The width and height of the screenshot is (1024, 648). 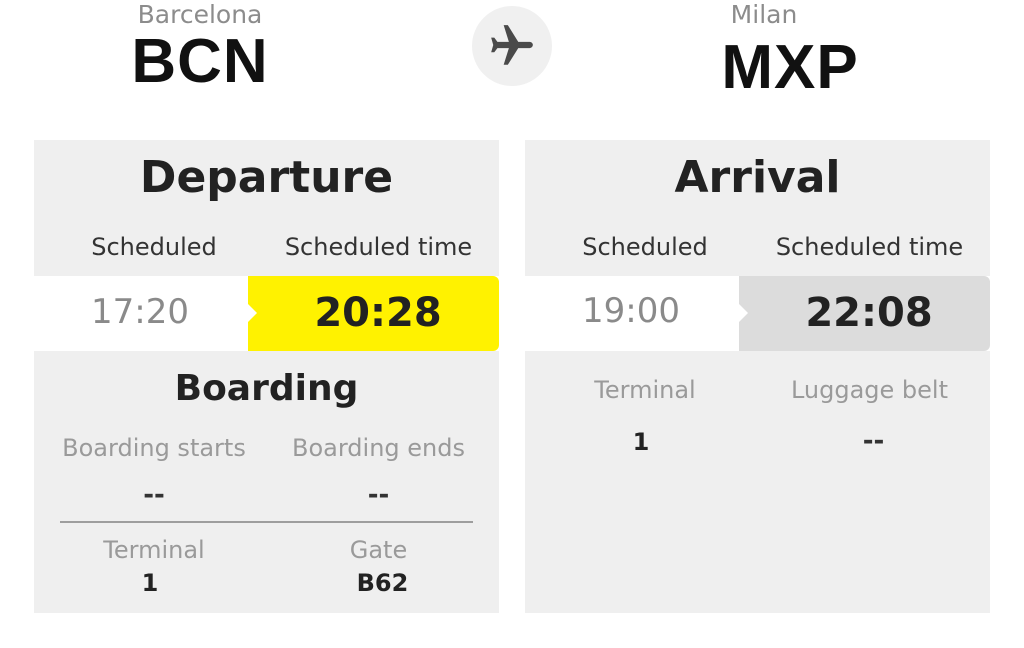 I want to click on arrival-time-row: 19:00 22:08, so click(x=757, y=313).